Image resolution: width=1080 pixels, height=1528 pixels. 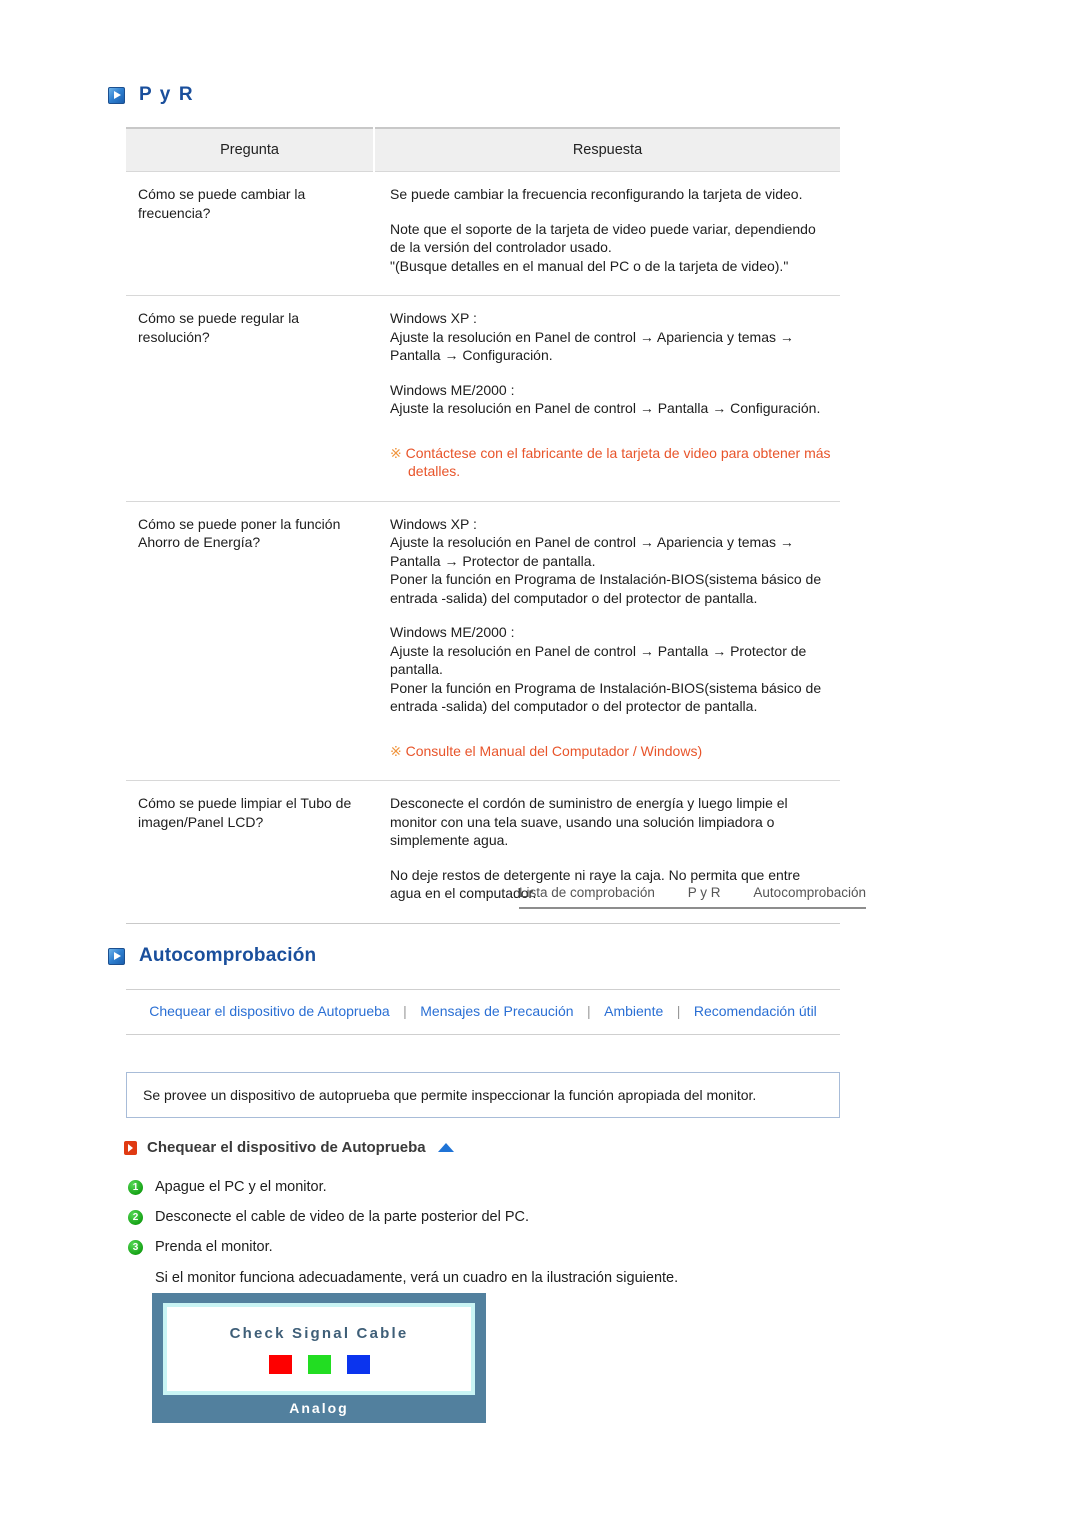 I want to click on step-number-badge: 1, so click(x=135, y=1187).